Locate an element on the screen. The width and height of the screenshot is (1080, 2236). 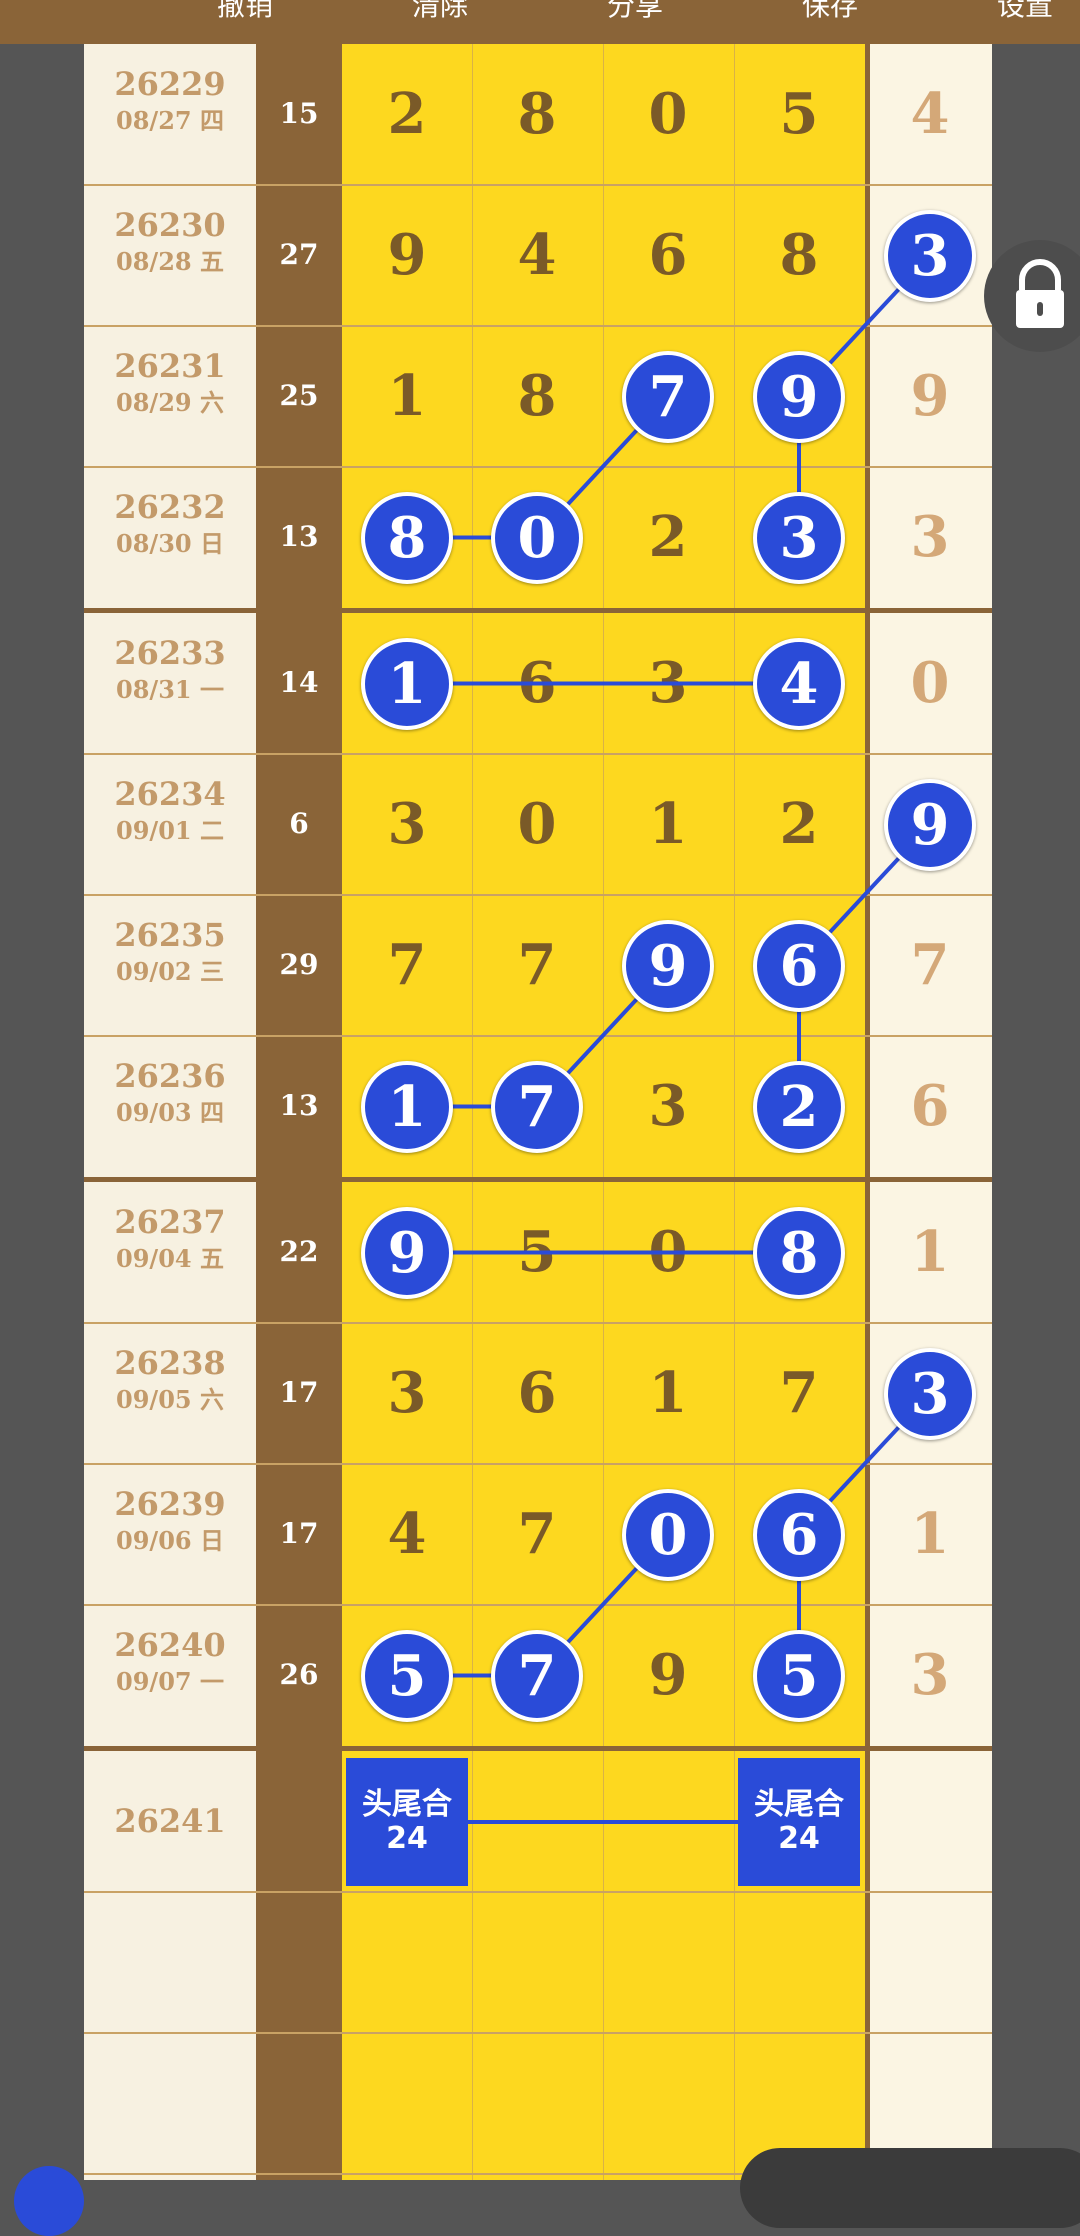
floating-action-button is located at coordinates (49, 2201).